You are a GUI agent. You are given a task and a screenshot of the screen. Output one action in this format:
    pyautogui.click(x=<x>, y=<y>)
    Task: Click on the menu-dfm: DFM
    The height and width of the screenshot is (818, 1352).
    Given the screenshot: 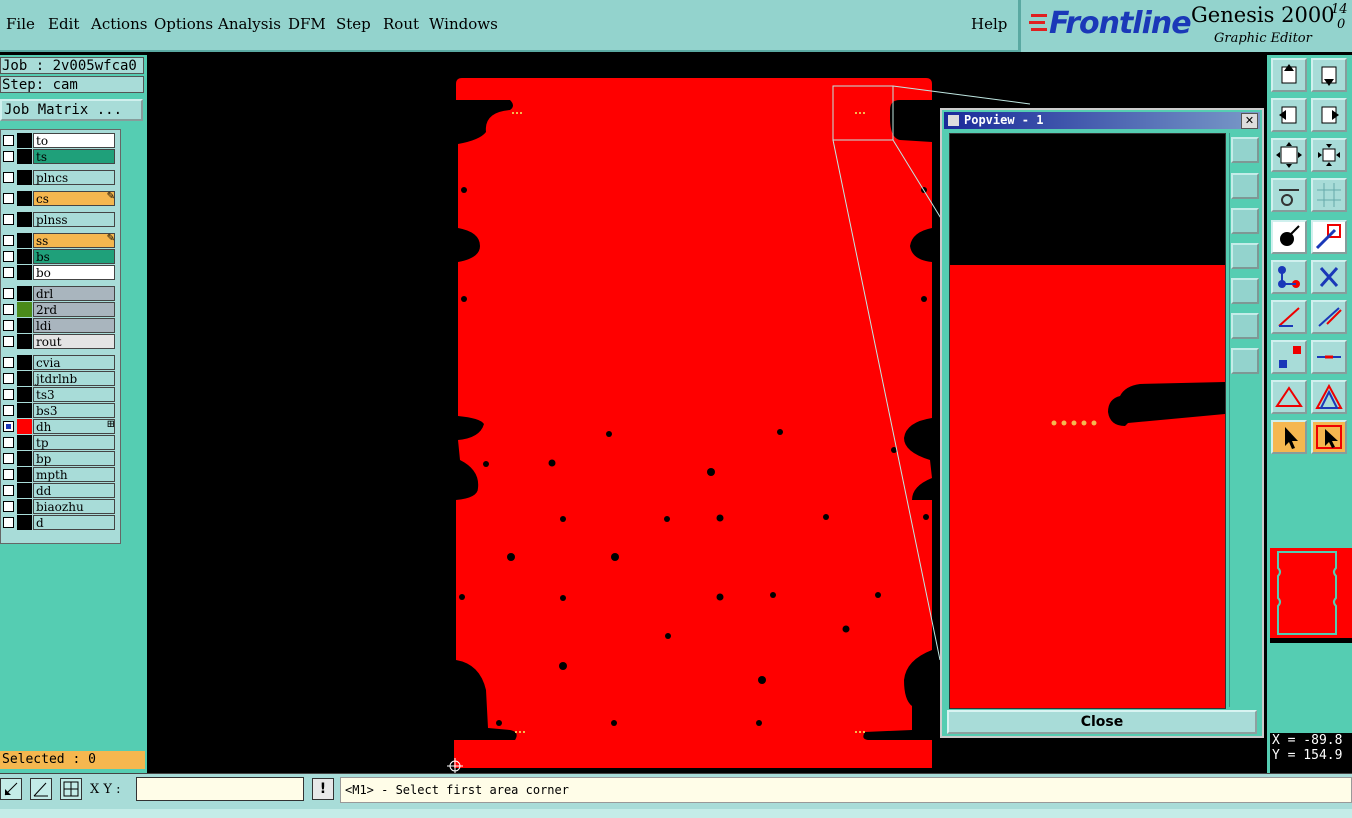 What is the action you would take?
    pyautogui.click(x=307, y=24)
    